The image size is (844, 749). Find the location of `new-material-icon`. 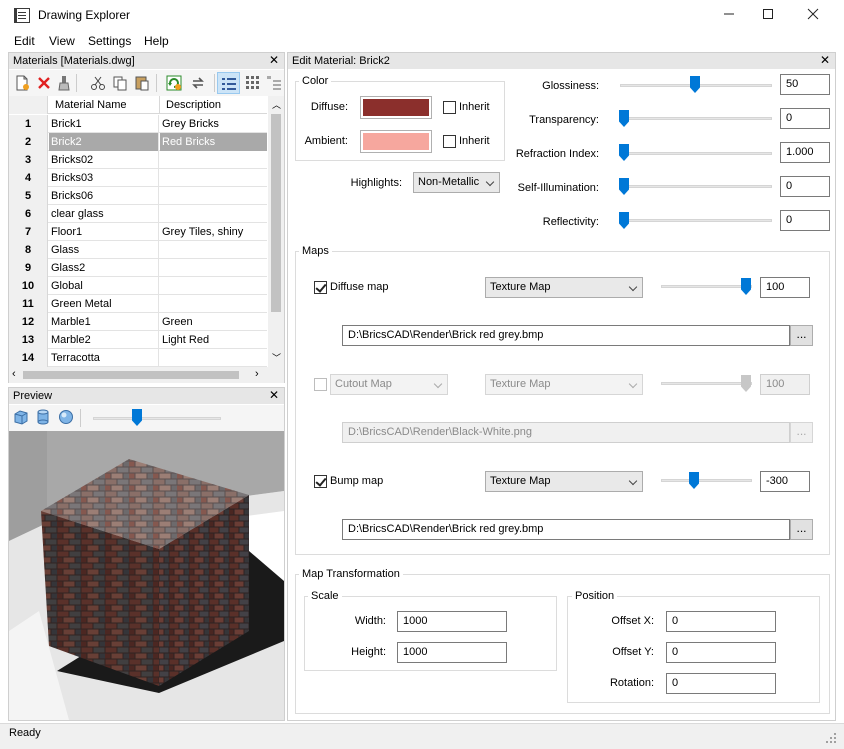

new-material-icon is located at coordinates (22, 83).